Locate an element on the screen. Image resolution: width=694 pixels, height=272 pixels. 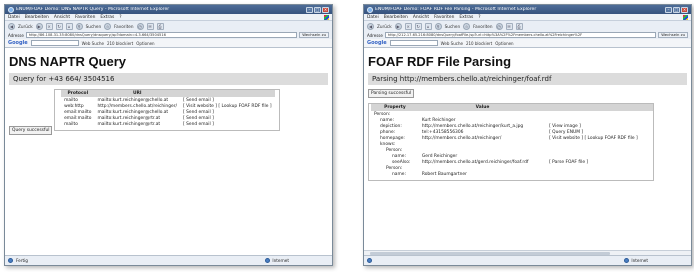
column-header-uri: URI is located at coordinates (137, 93).